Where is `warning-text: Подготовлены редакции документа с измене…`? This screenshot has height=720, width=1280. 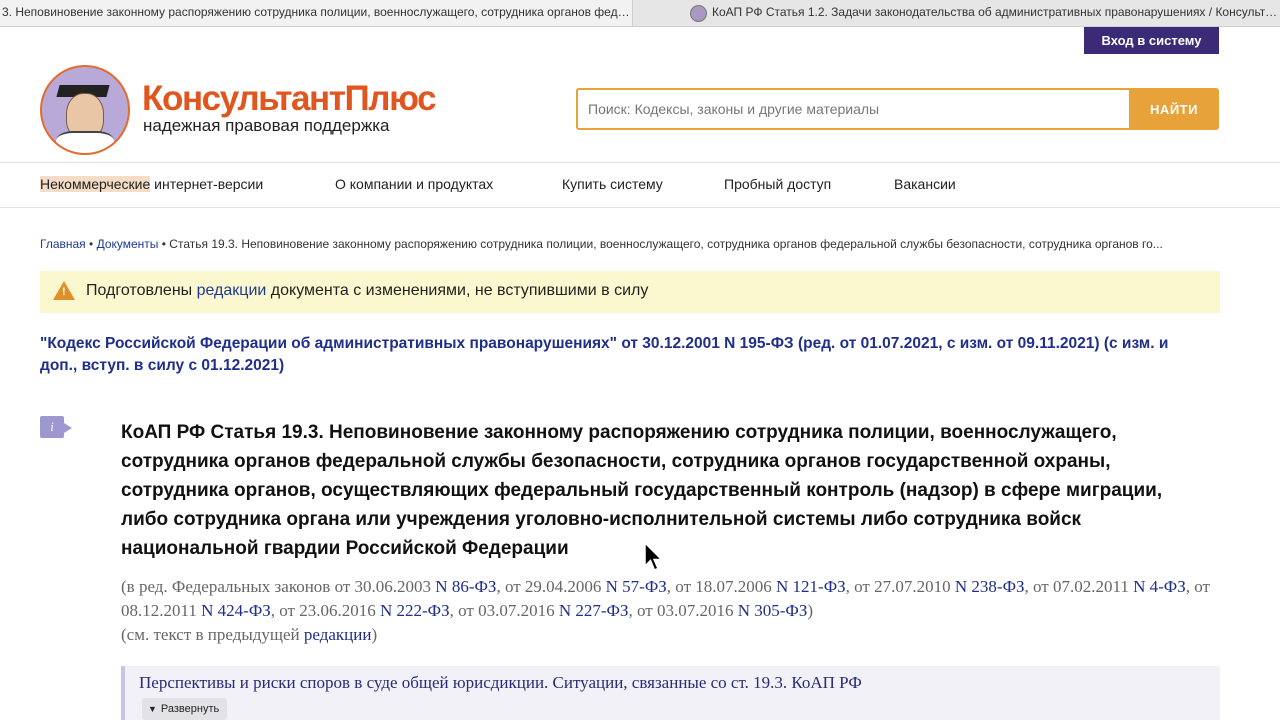
warning-text: Подготовлены редакции документа с измене… is located at coordinates (367, 290).